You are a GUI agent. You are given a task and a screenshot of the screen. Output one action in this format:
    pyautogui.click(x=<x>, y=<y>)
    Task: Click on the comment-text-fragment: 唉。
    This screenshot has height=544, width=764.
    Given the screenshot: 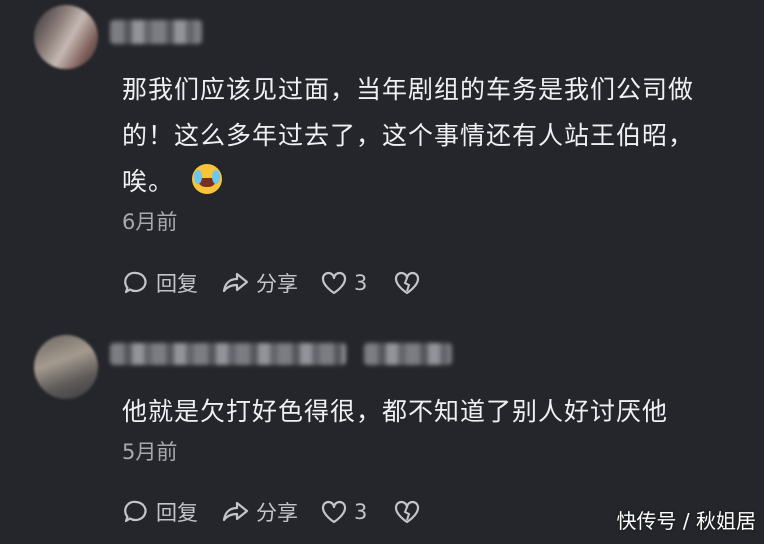 What is the action you would take?
    pyautogui.click(x=148, y=181)
    